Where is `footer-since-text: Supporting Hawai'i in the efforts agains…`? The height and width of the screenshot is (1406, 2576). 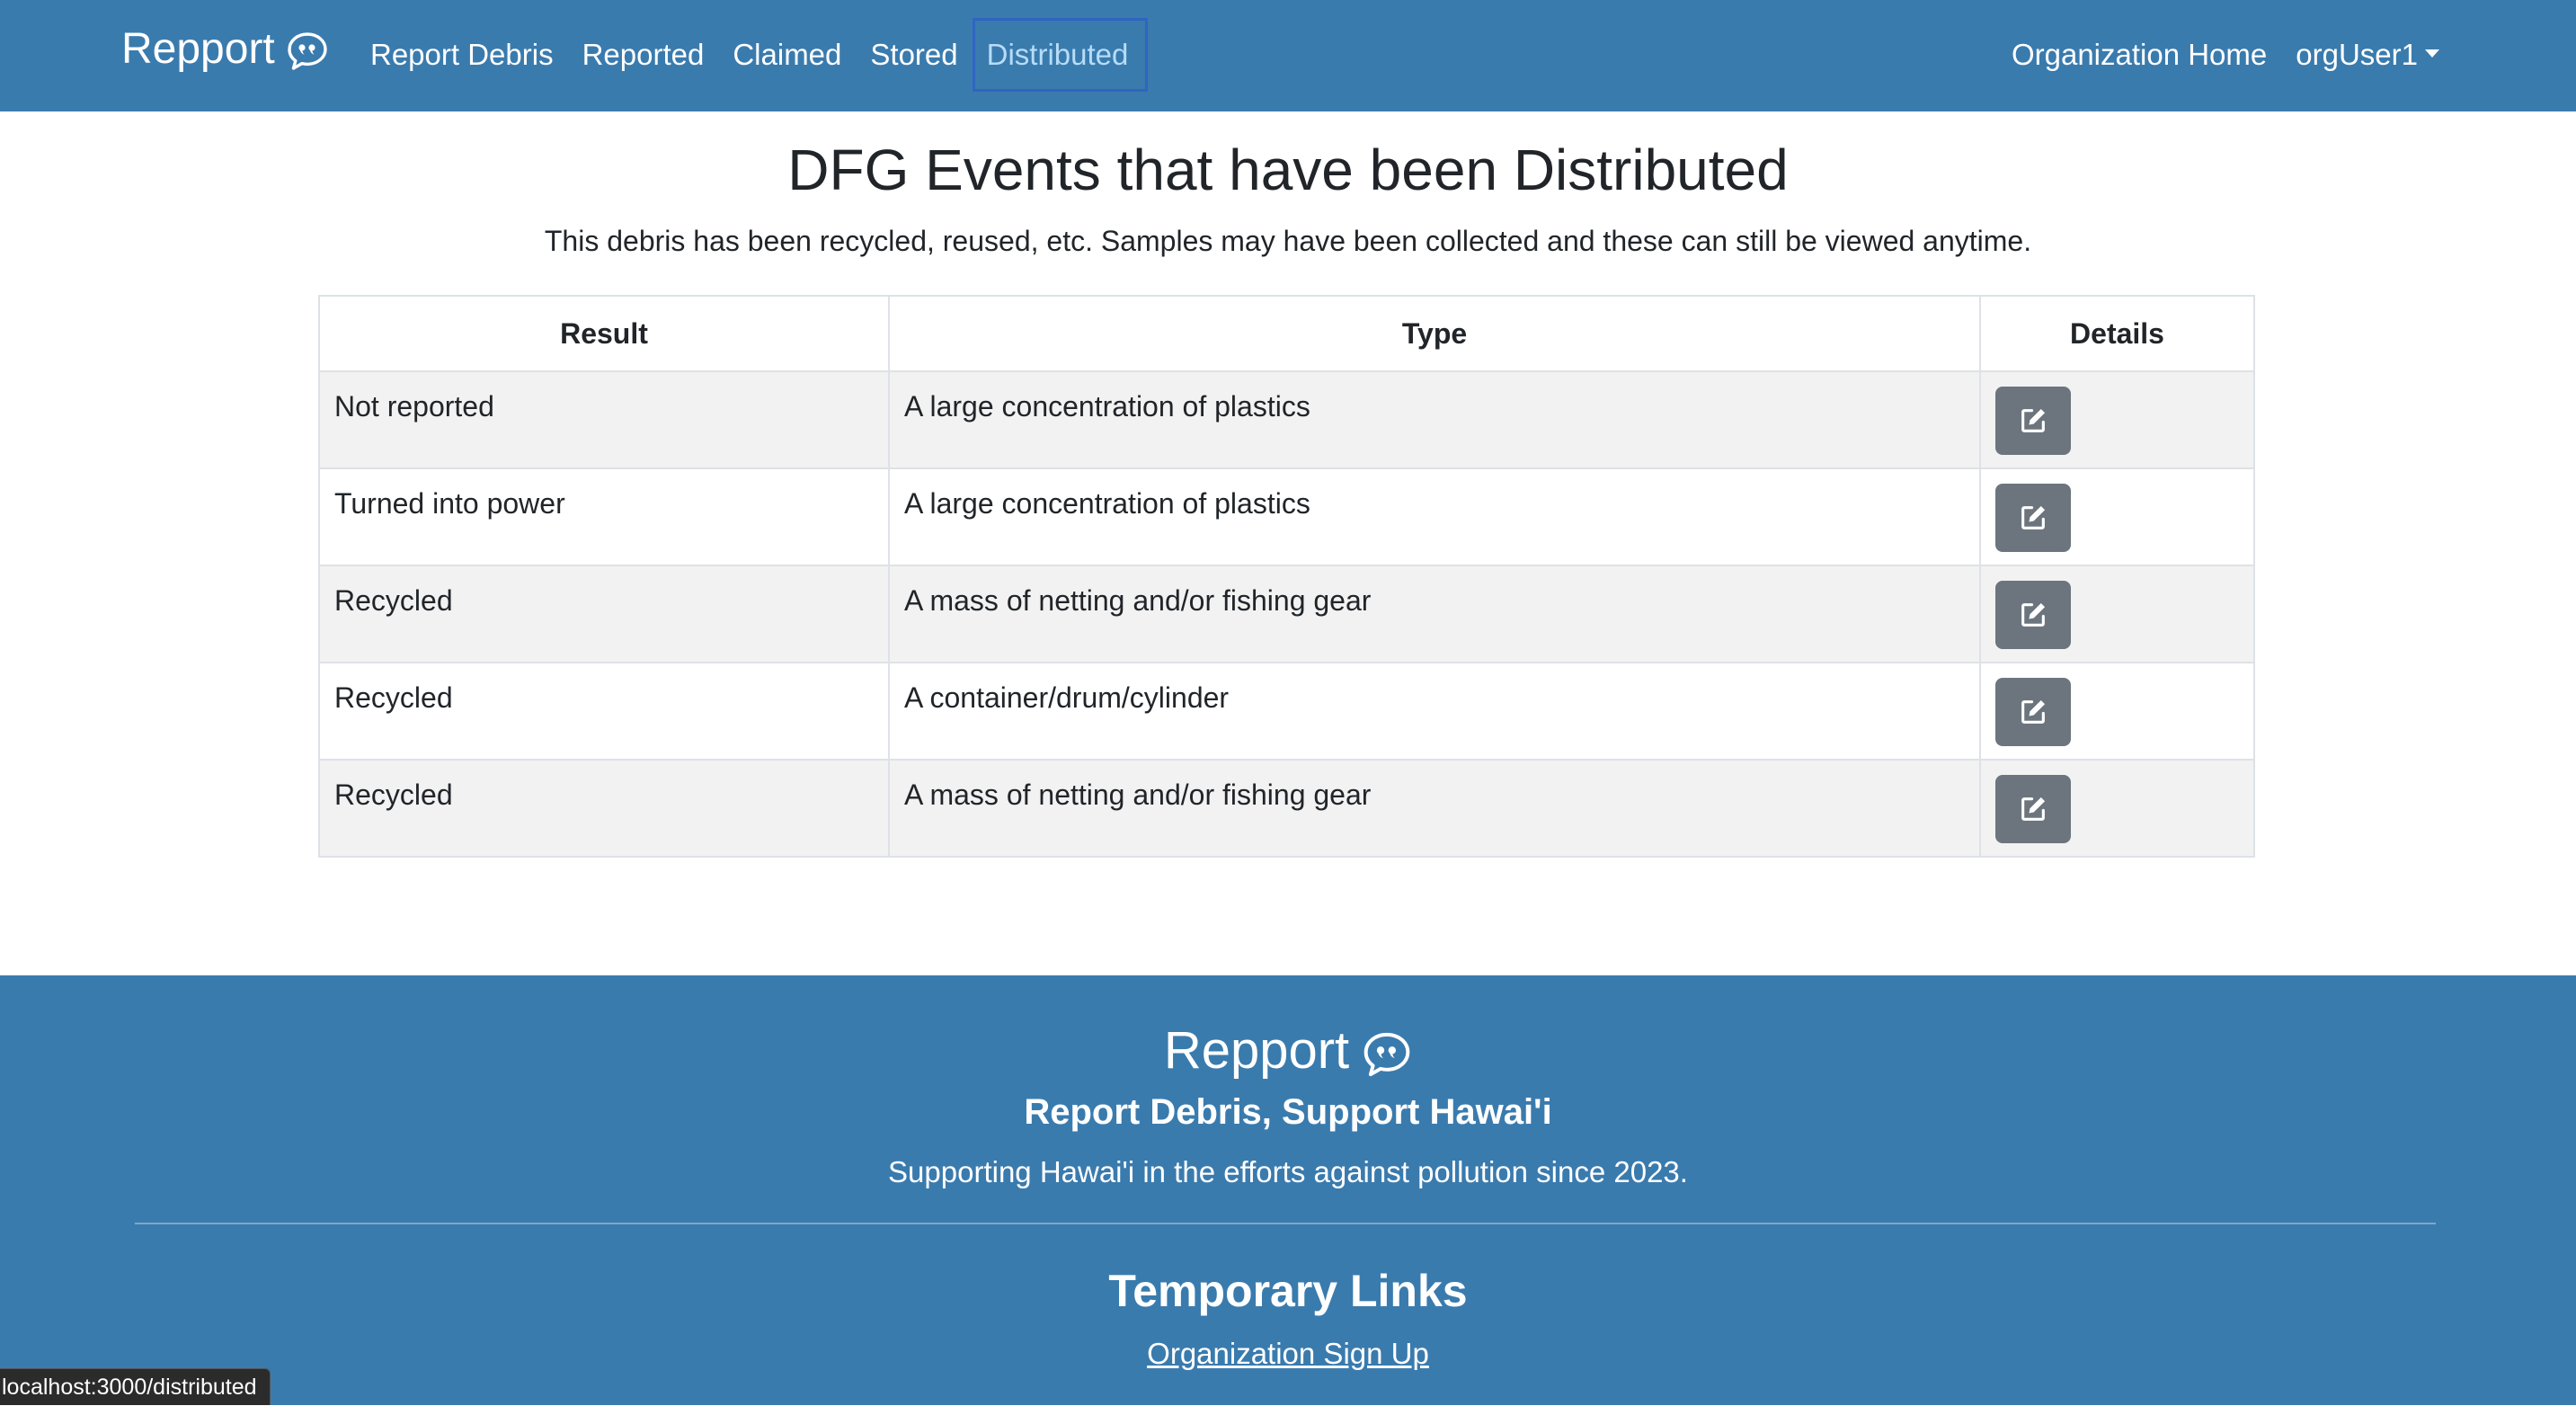 footer-since-text: Supporting Hawai'i in the efforts agains… is located at coordinates (1288, 1171).